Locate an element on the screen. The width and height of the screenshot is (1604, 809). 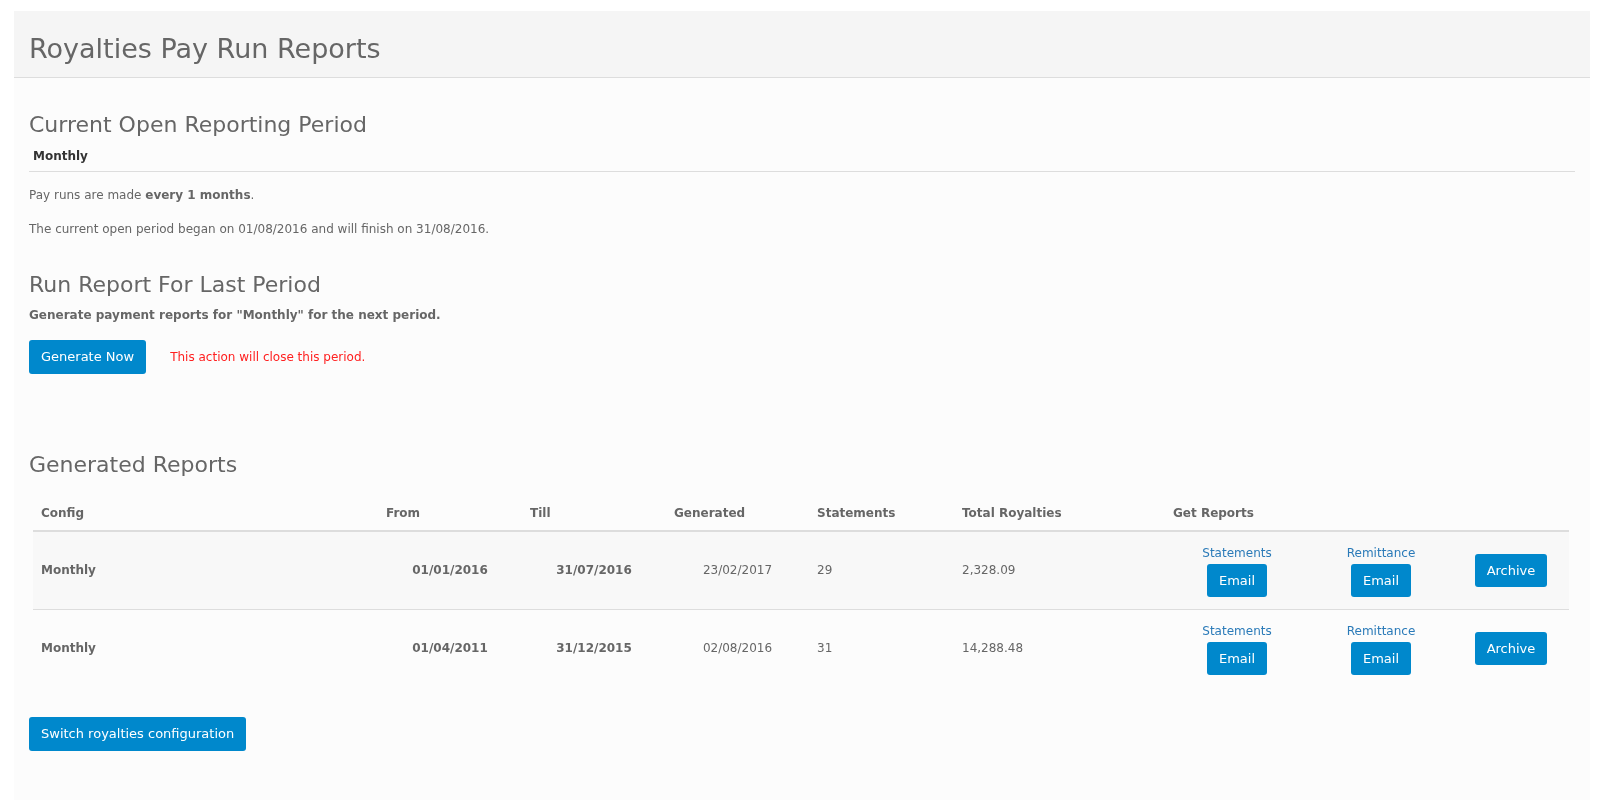
config-name: Monthly is located at coordinates (60, 155).